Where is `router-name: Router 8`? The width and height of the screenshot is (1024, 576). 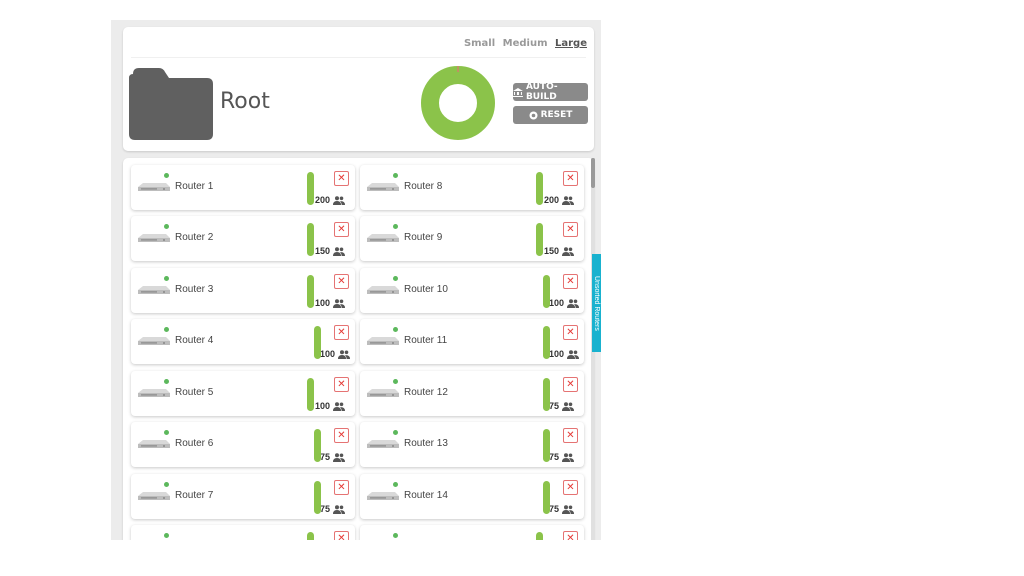 router-name: Router 8 is located at coordinates (423, 186).